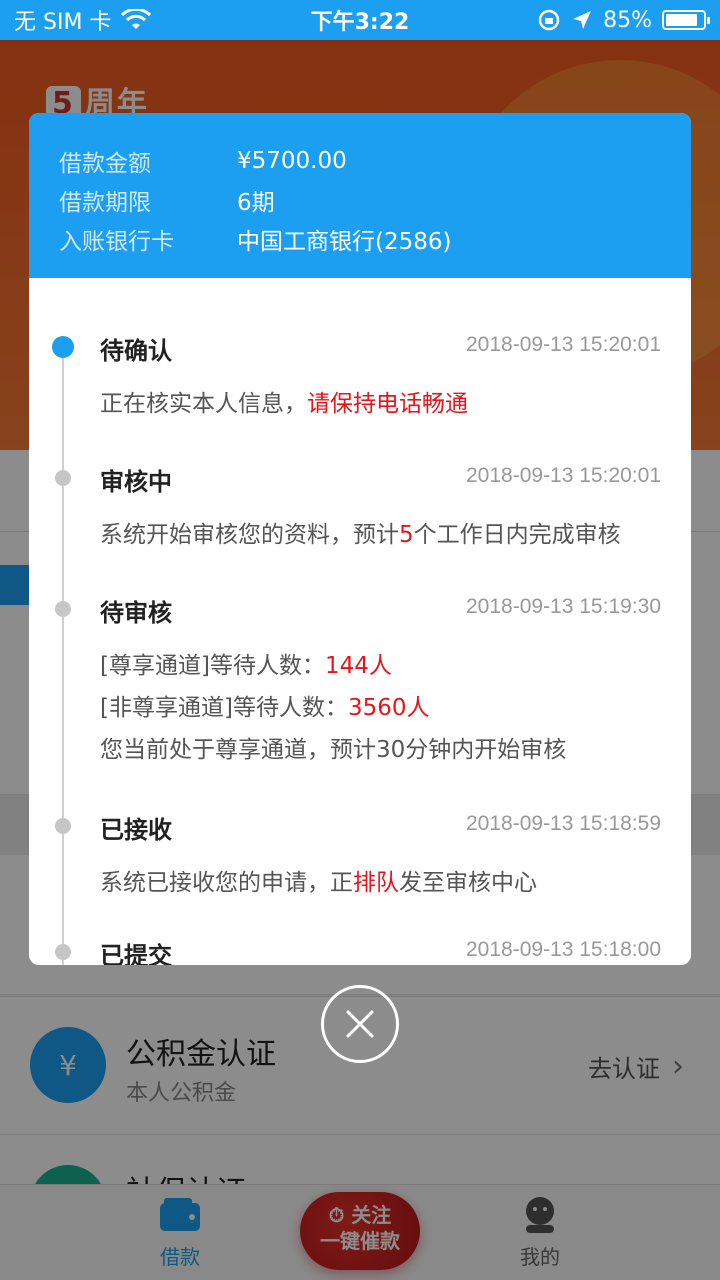 The width and height of the screenshot is (720, 1280). Describe the element at coordinates (563, 949) in the screenshot. I see `timeline-time: 2018-09-13 15:18:00` at that location.